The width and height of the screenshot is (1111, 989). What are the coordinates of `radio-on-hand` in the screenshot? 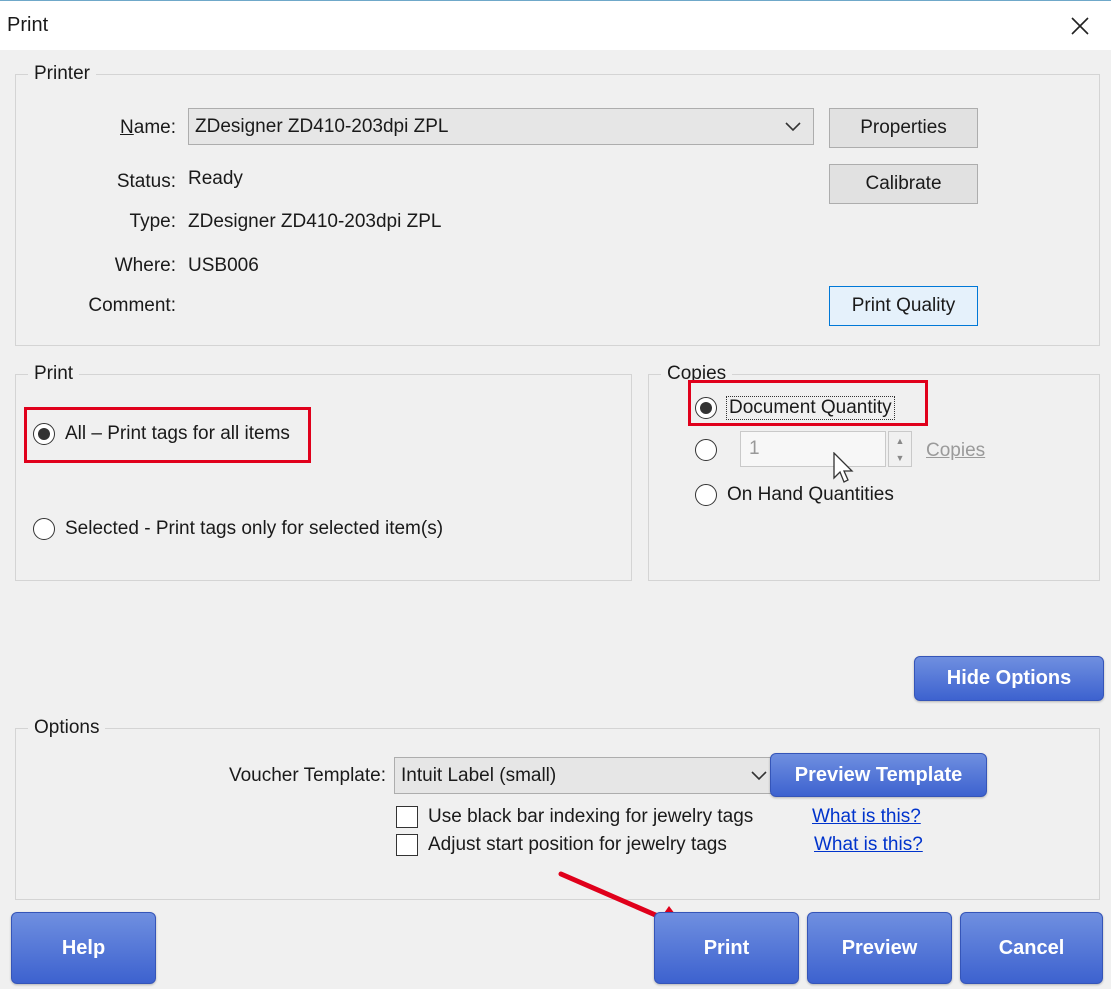 It's located at (706, 495).